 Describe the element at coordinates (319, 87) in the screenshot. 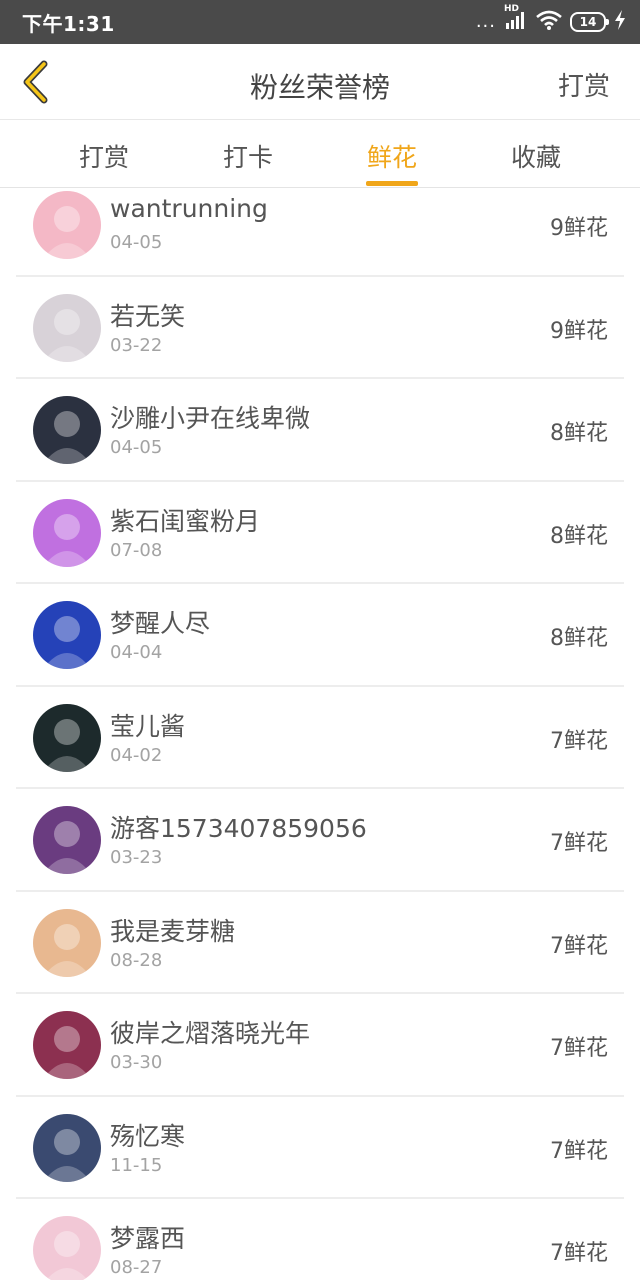

I see `page-title: 粉丝荣誉榜` at that location.